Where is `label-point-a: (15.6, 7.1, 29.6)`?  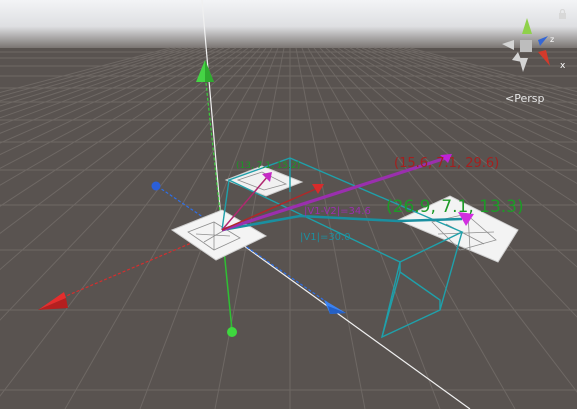
label-point-a: (15.6, 7.1, 29.6) is located at coordinates (446, 163).